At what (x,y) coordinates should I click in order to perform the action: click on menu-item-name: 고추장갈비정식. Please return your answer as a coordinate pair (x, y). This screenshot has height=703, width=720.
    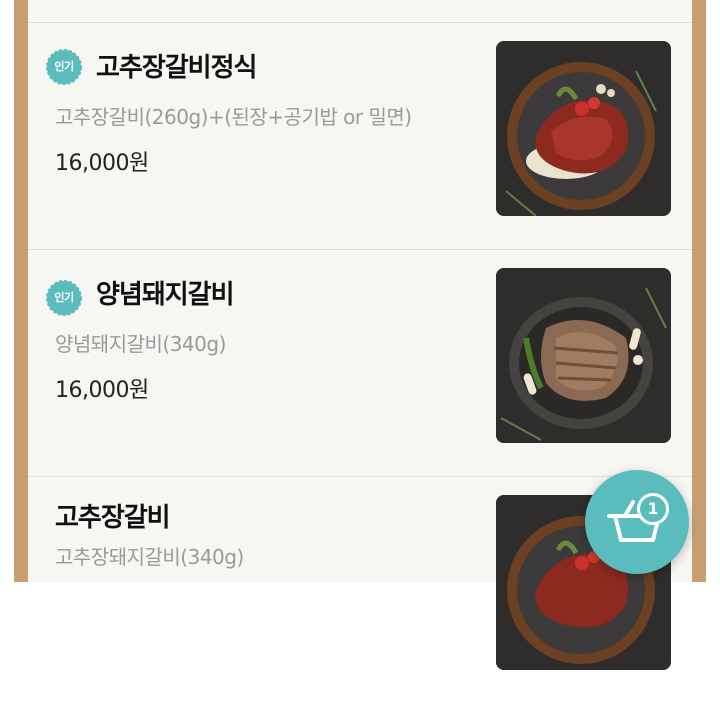
    Looking at the image, I should click on (176, 65).